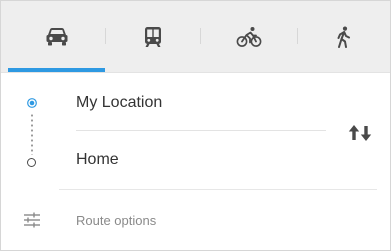 Image resolution: width=391 pixels, height=251 pixels. What do you see at coordinates (32, 220) in the screenshot?
I see `sliders-icon` at bounding box center [32, 220].